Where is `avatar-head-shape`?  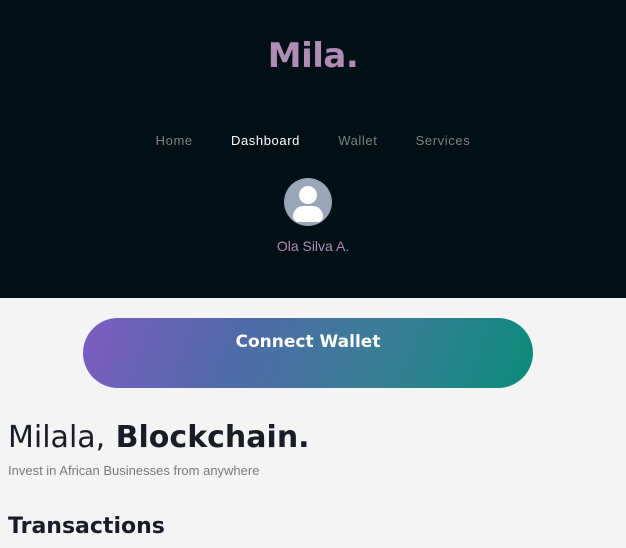 avatar-head-shape is located at coordinates (308, 195).